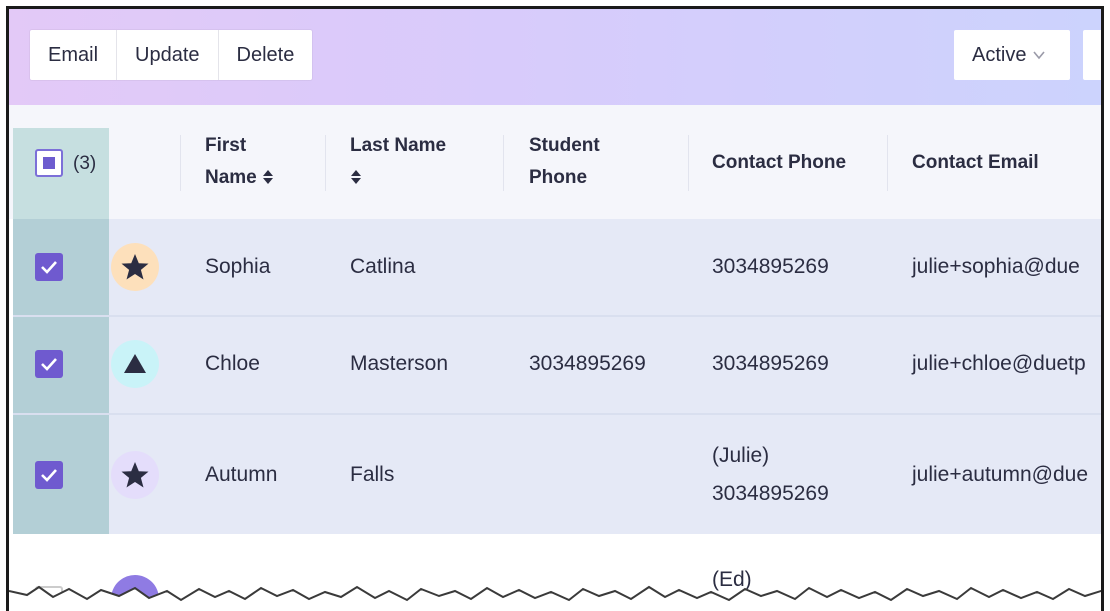 Image resolution: width=1110 pixels, height=611 pixels. Describe the element at coordinates (558, 177) in the screenshot. I see `column-header-student-phone-line2: Phone` at that location.